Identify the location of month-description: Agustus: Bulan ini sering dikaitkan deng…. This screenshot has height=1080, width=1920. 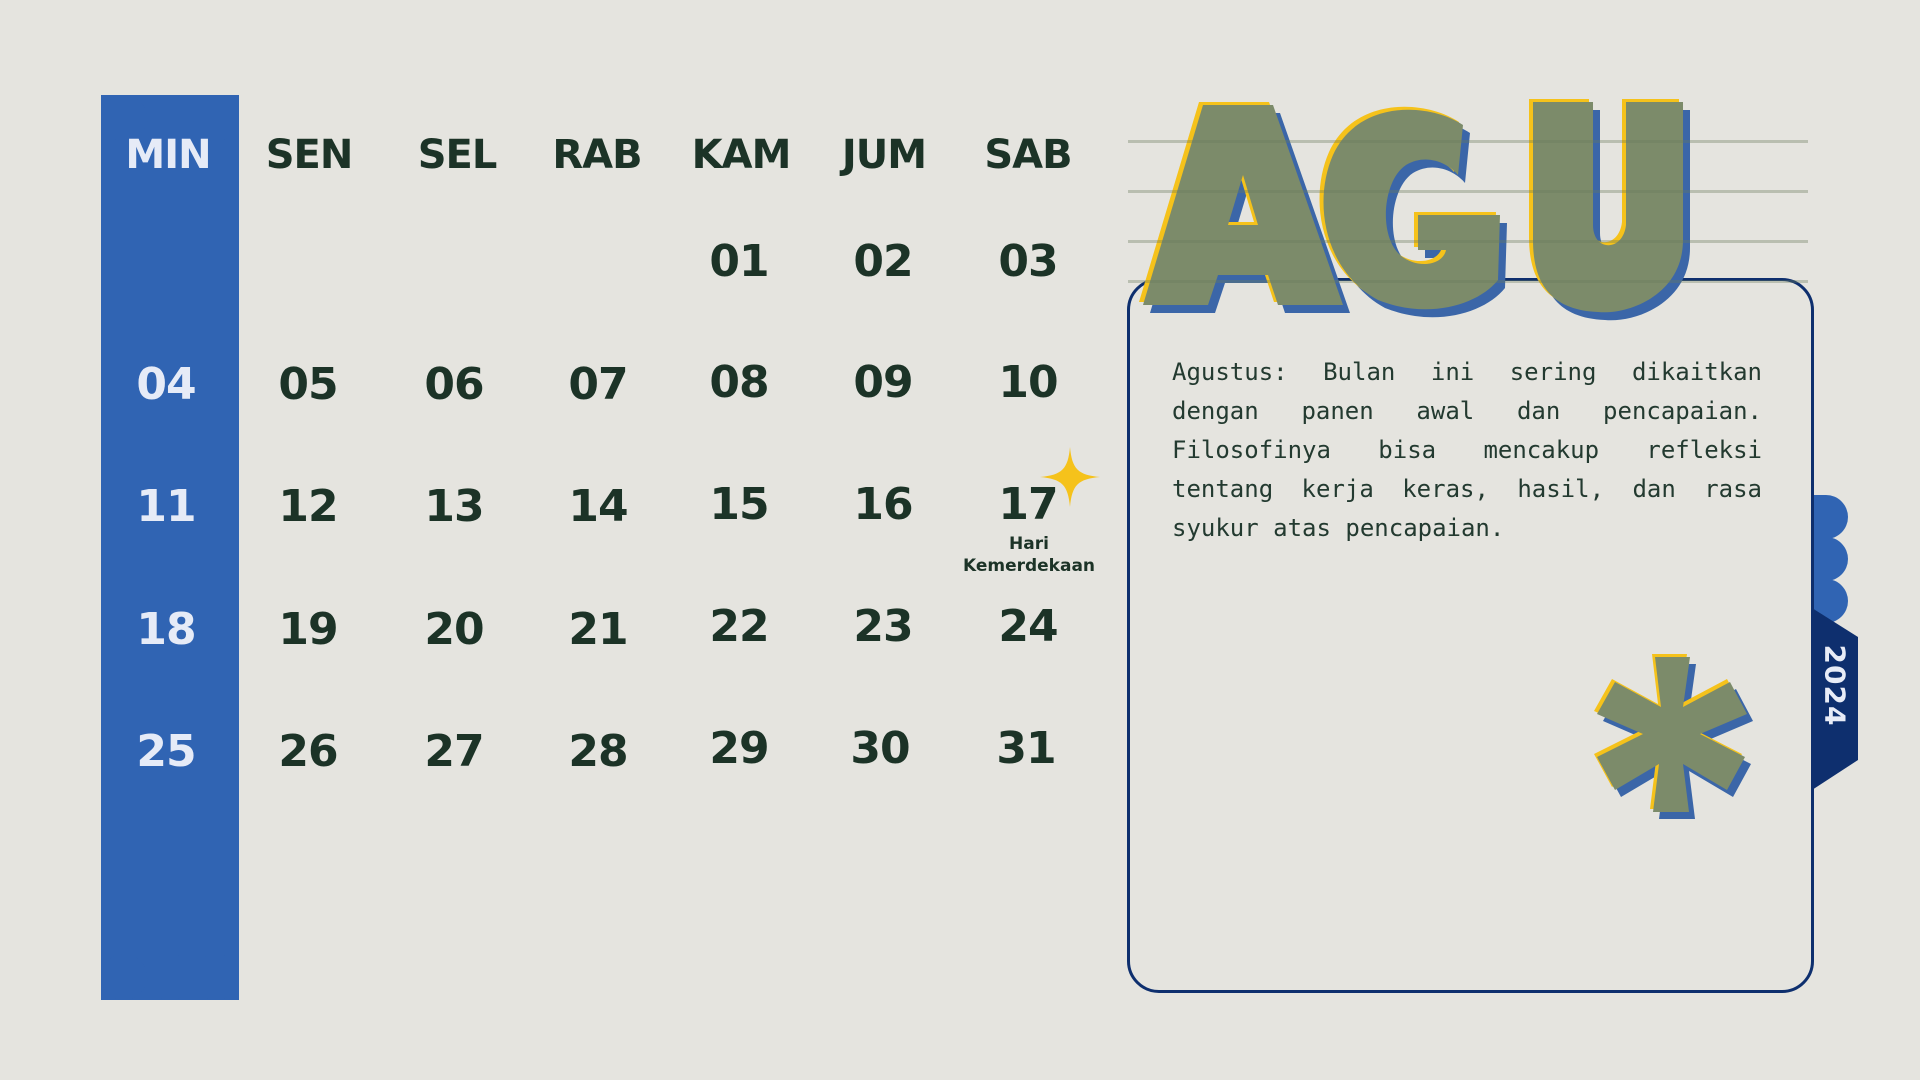
(1467, 450).